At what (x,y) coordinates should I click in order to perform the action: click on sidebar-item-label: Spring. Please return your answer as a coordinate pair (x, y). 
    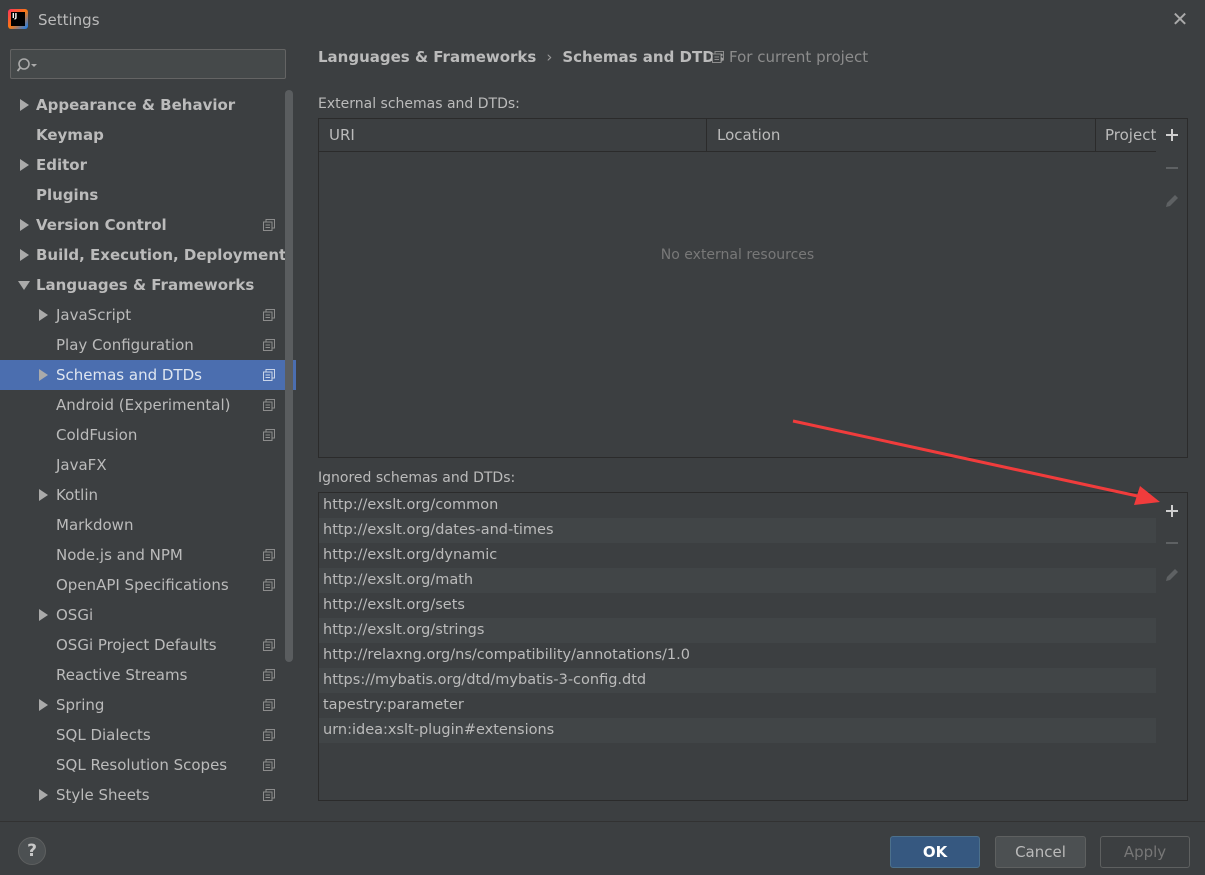
    Looking at the image, I should click on (80, 705).